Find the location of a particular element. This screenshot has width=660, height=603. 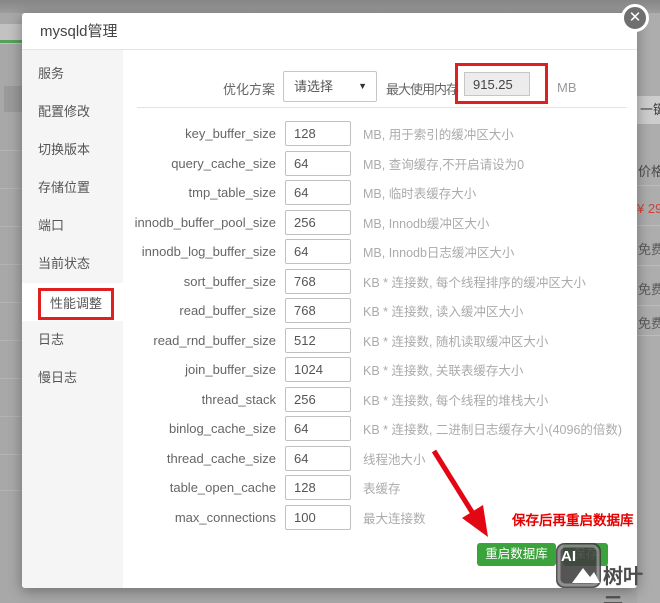

setting-label: binlog_cache_size is located at coordinates (222, 429).